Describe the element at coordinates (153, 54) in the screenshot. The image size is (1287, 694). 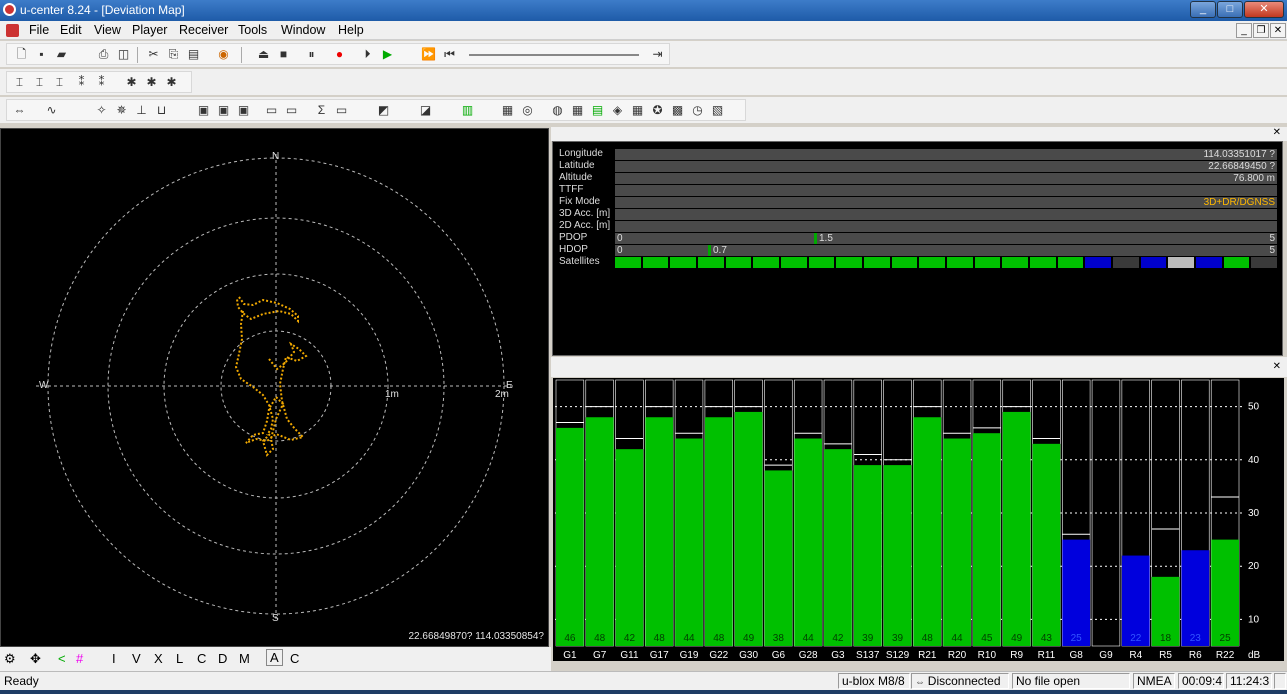
I see `cut-icon: ✂` at that location.